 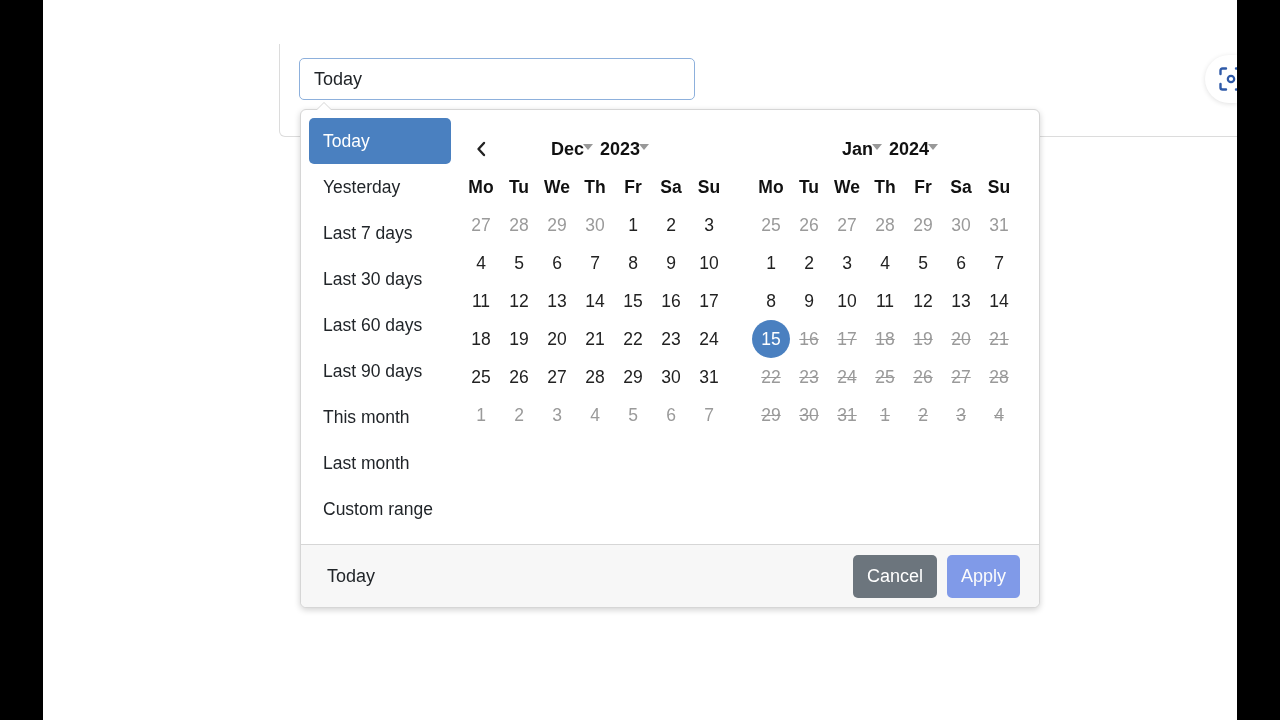 What do you see at coordinates (771, 415) in the screenshot?
I see `day-cell-text: 29` at bounding box center [771, 415].